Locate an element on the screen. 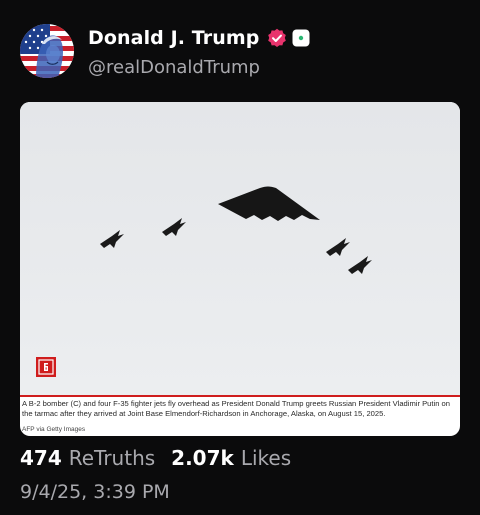  account-badge-icon is located at coordinates (301, 38).